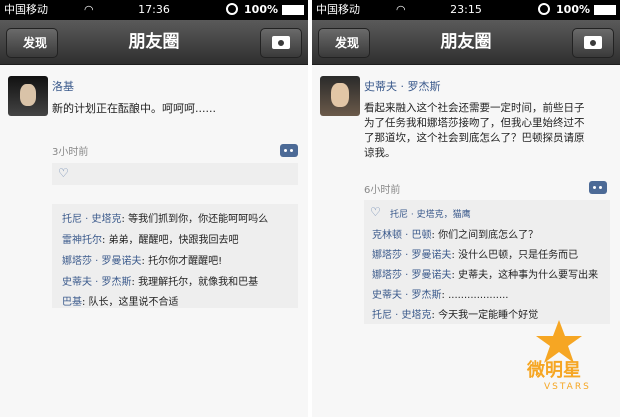 The height and width of the screenshot is (417, 620). I want to click on comment-item: 娜塔莎 · 罗曼诺夫: 没什么巴顿，只是任务而已, so click(475, 253).